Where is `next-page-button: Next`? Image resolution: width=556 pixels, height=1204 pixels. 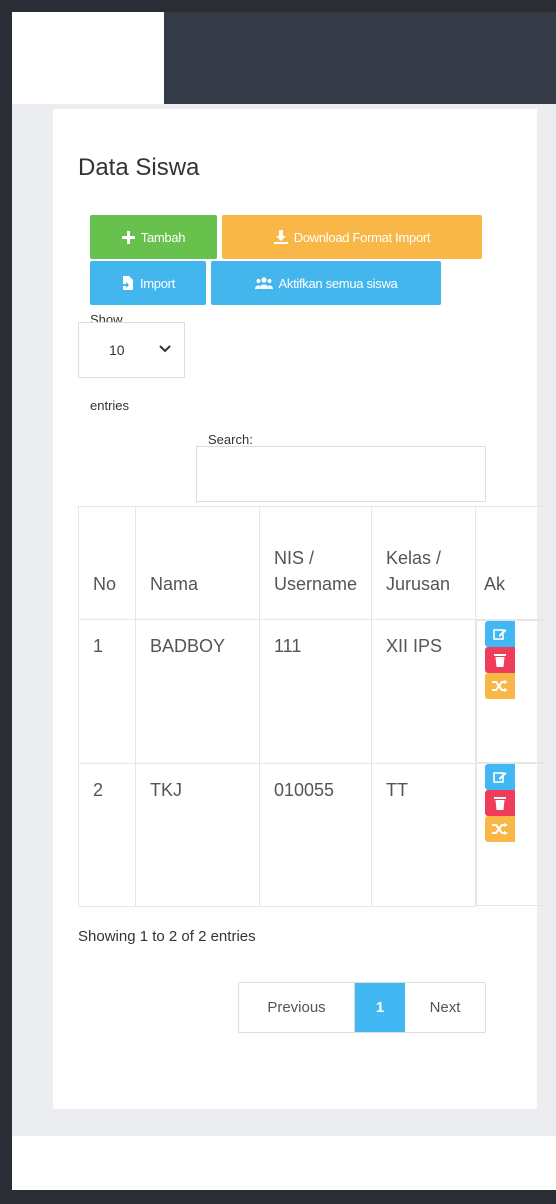
next-page-button: Next is located at coordinates (445, 1007).